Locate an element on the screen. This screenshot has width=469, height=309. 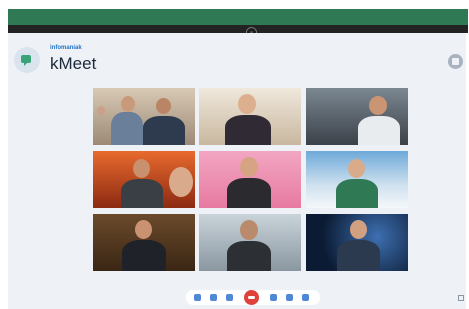
screen-share-icon is located at coordinates (229, 297).